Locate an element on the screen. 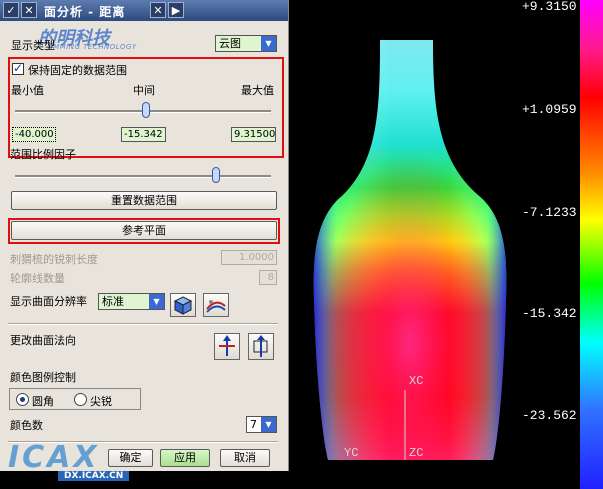 The height and width of the screenshot is (489, 603). checkmark-icon: ✓ is located at coordinates (18, 68).